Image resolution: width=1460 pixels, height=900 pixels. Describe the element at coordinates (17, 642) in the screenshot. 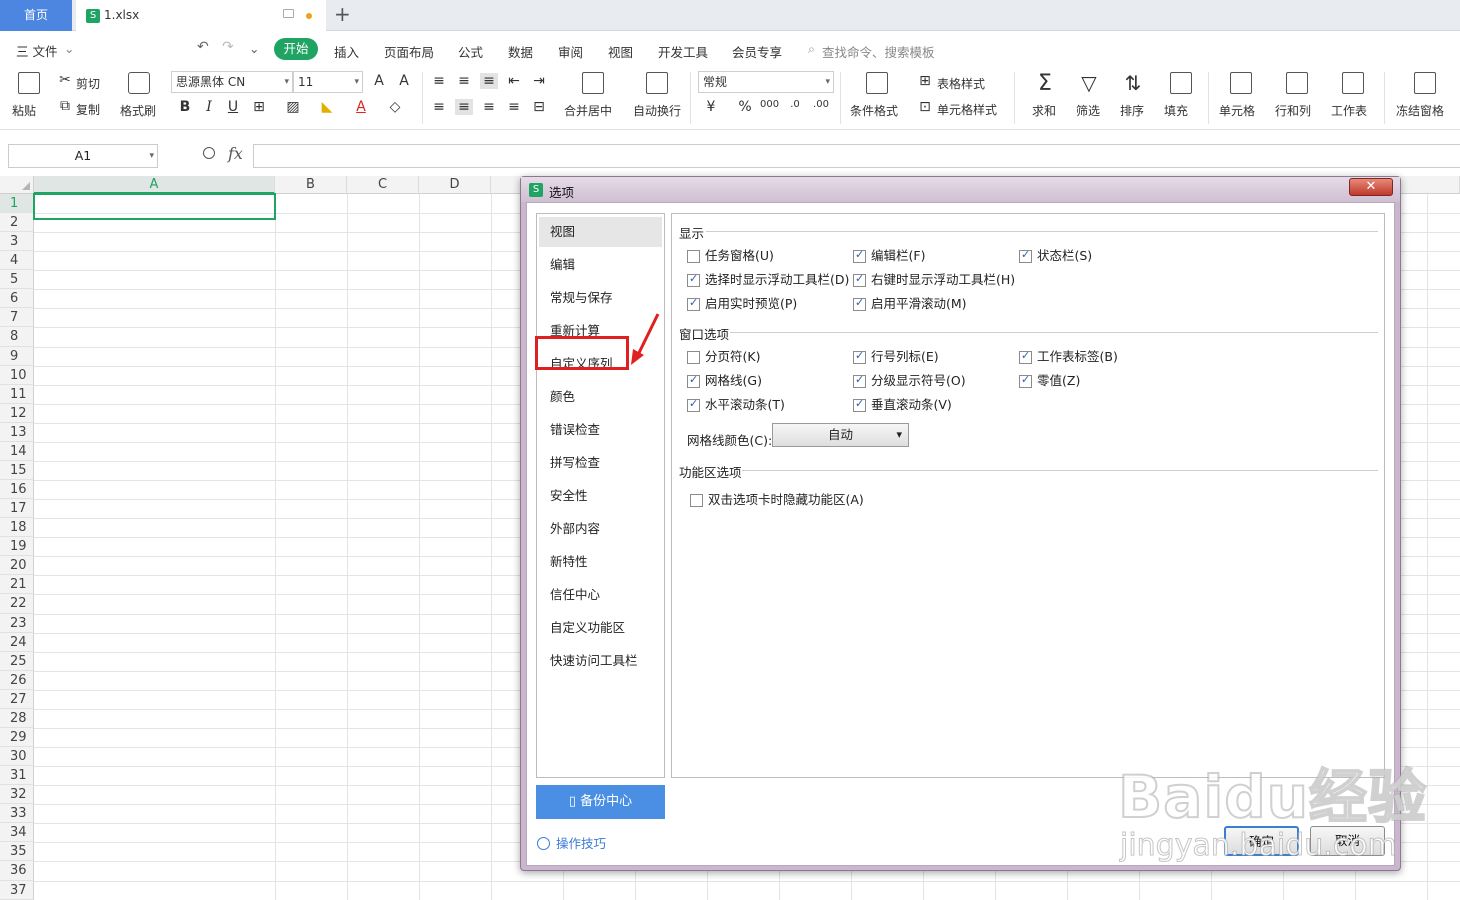

I see `row-header: 24` at that location.